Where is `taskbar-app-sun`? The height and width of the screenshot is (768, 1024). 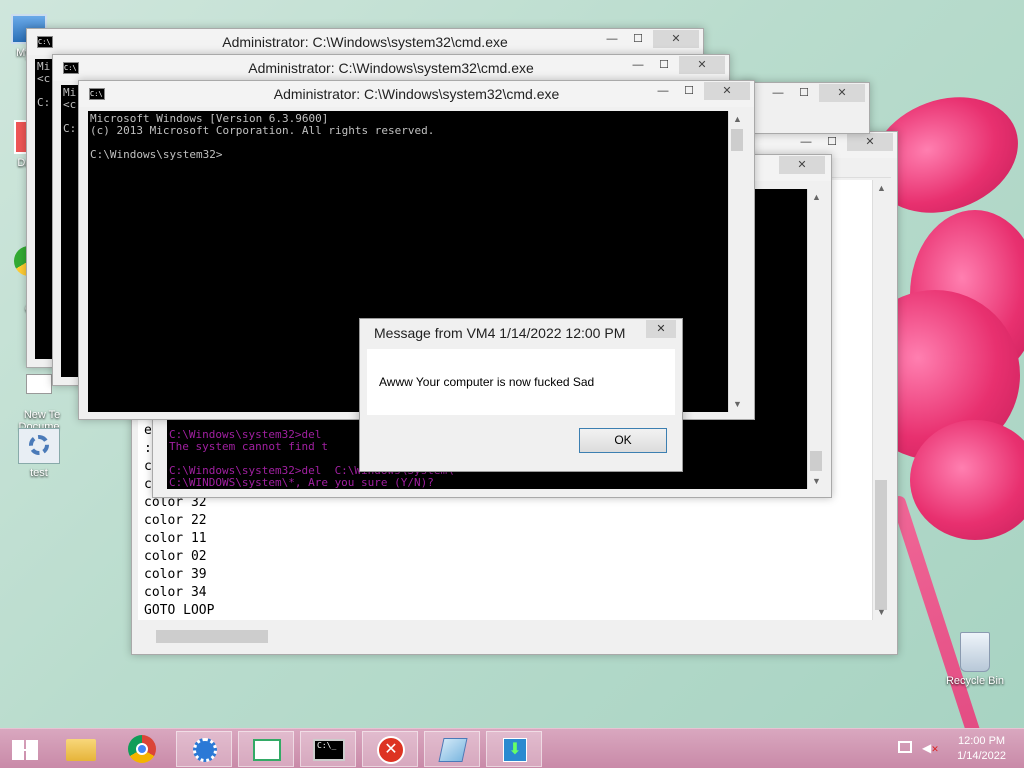 taskbar-app-sun is located at coordinates (204, 749).